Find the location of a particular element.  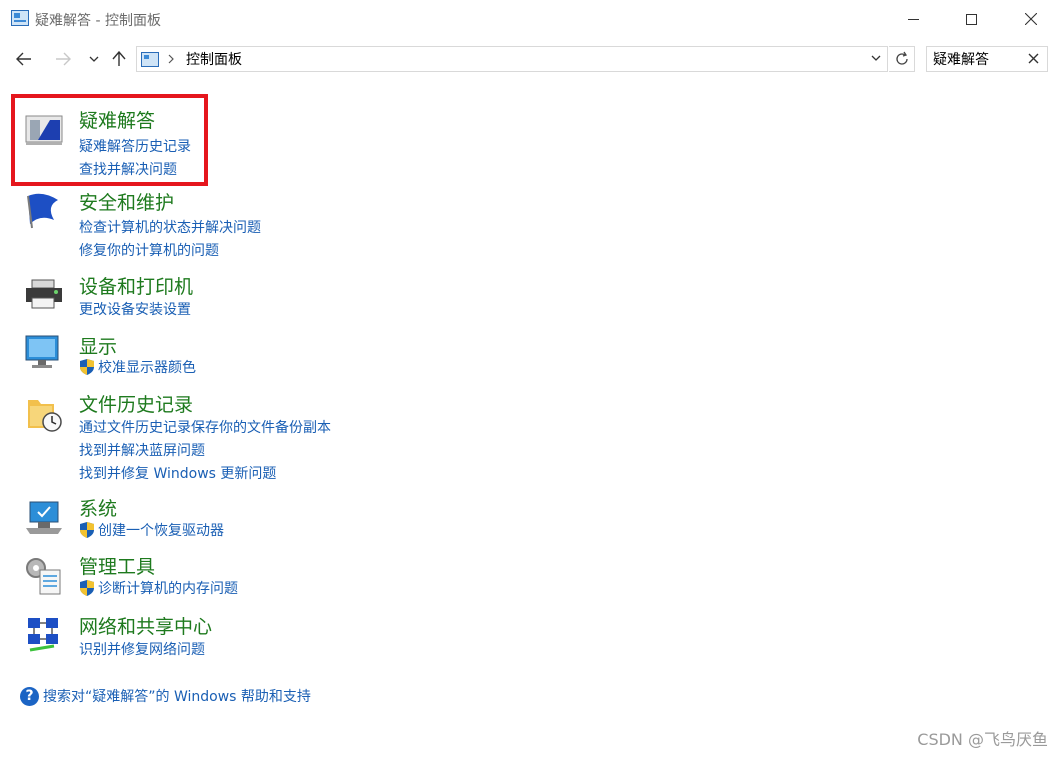

admin-tools-icon is located at coordinates (43, 576).